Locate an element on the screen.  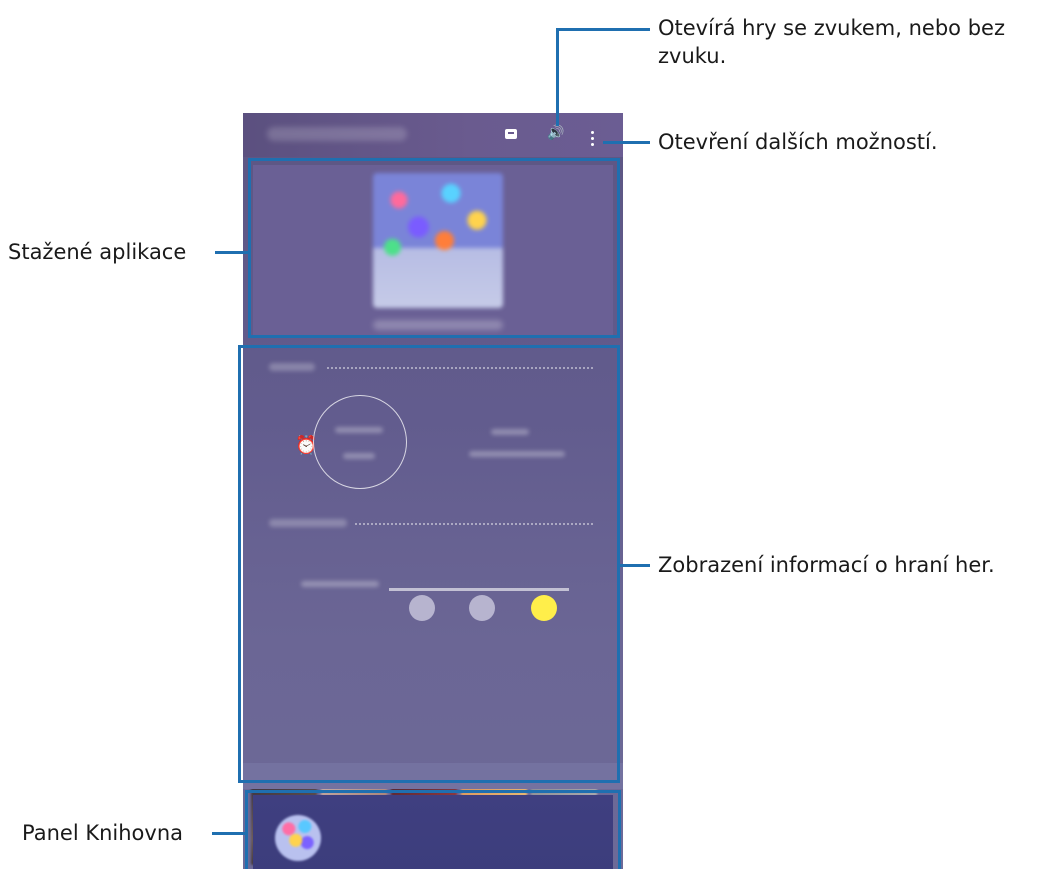
callout-line-info is located at coordinates (635, 565).